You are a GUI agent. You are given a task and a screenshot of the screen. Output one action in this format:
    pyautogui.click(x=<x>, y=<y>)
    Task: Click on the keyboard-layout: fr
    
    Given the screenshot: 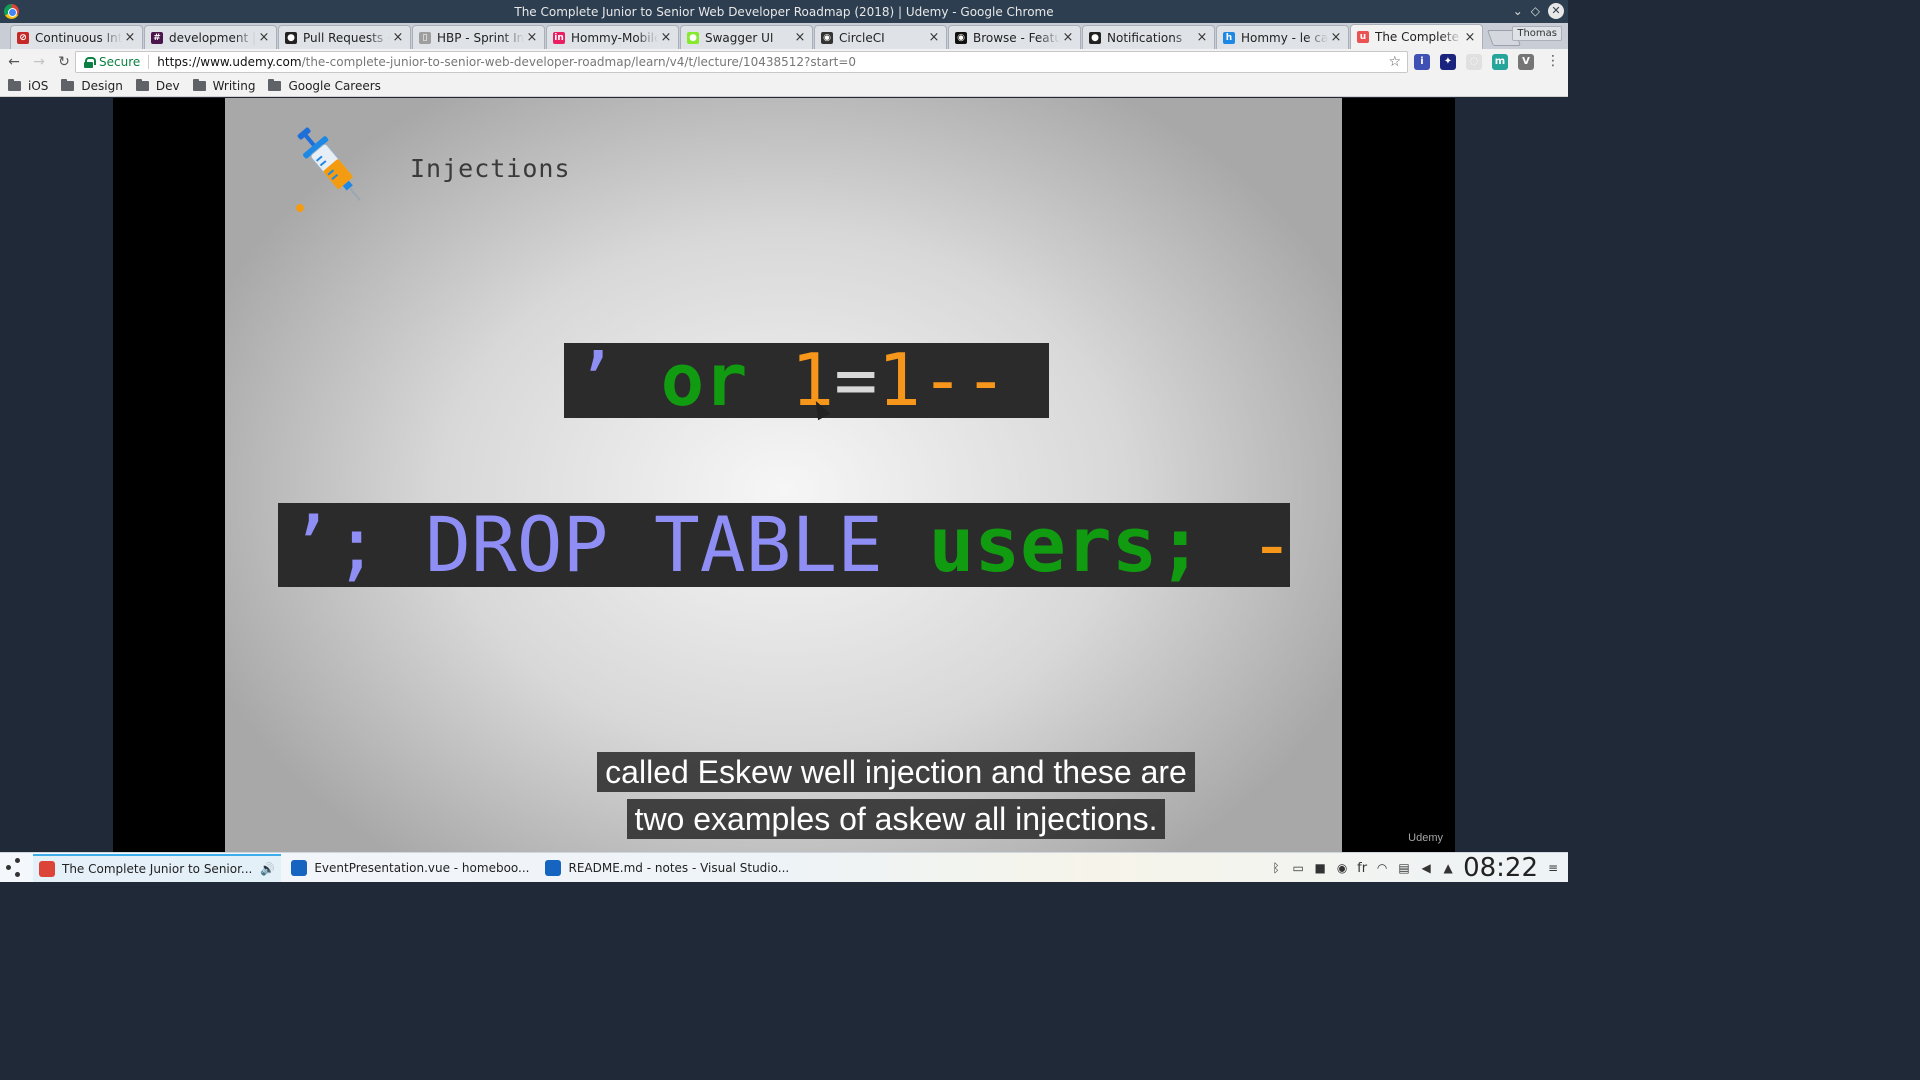 What is the action you would take?
    pyautogui.click(x=1362, y=868)
    